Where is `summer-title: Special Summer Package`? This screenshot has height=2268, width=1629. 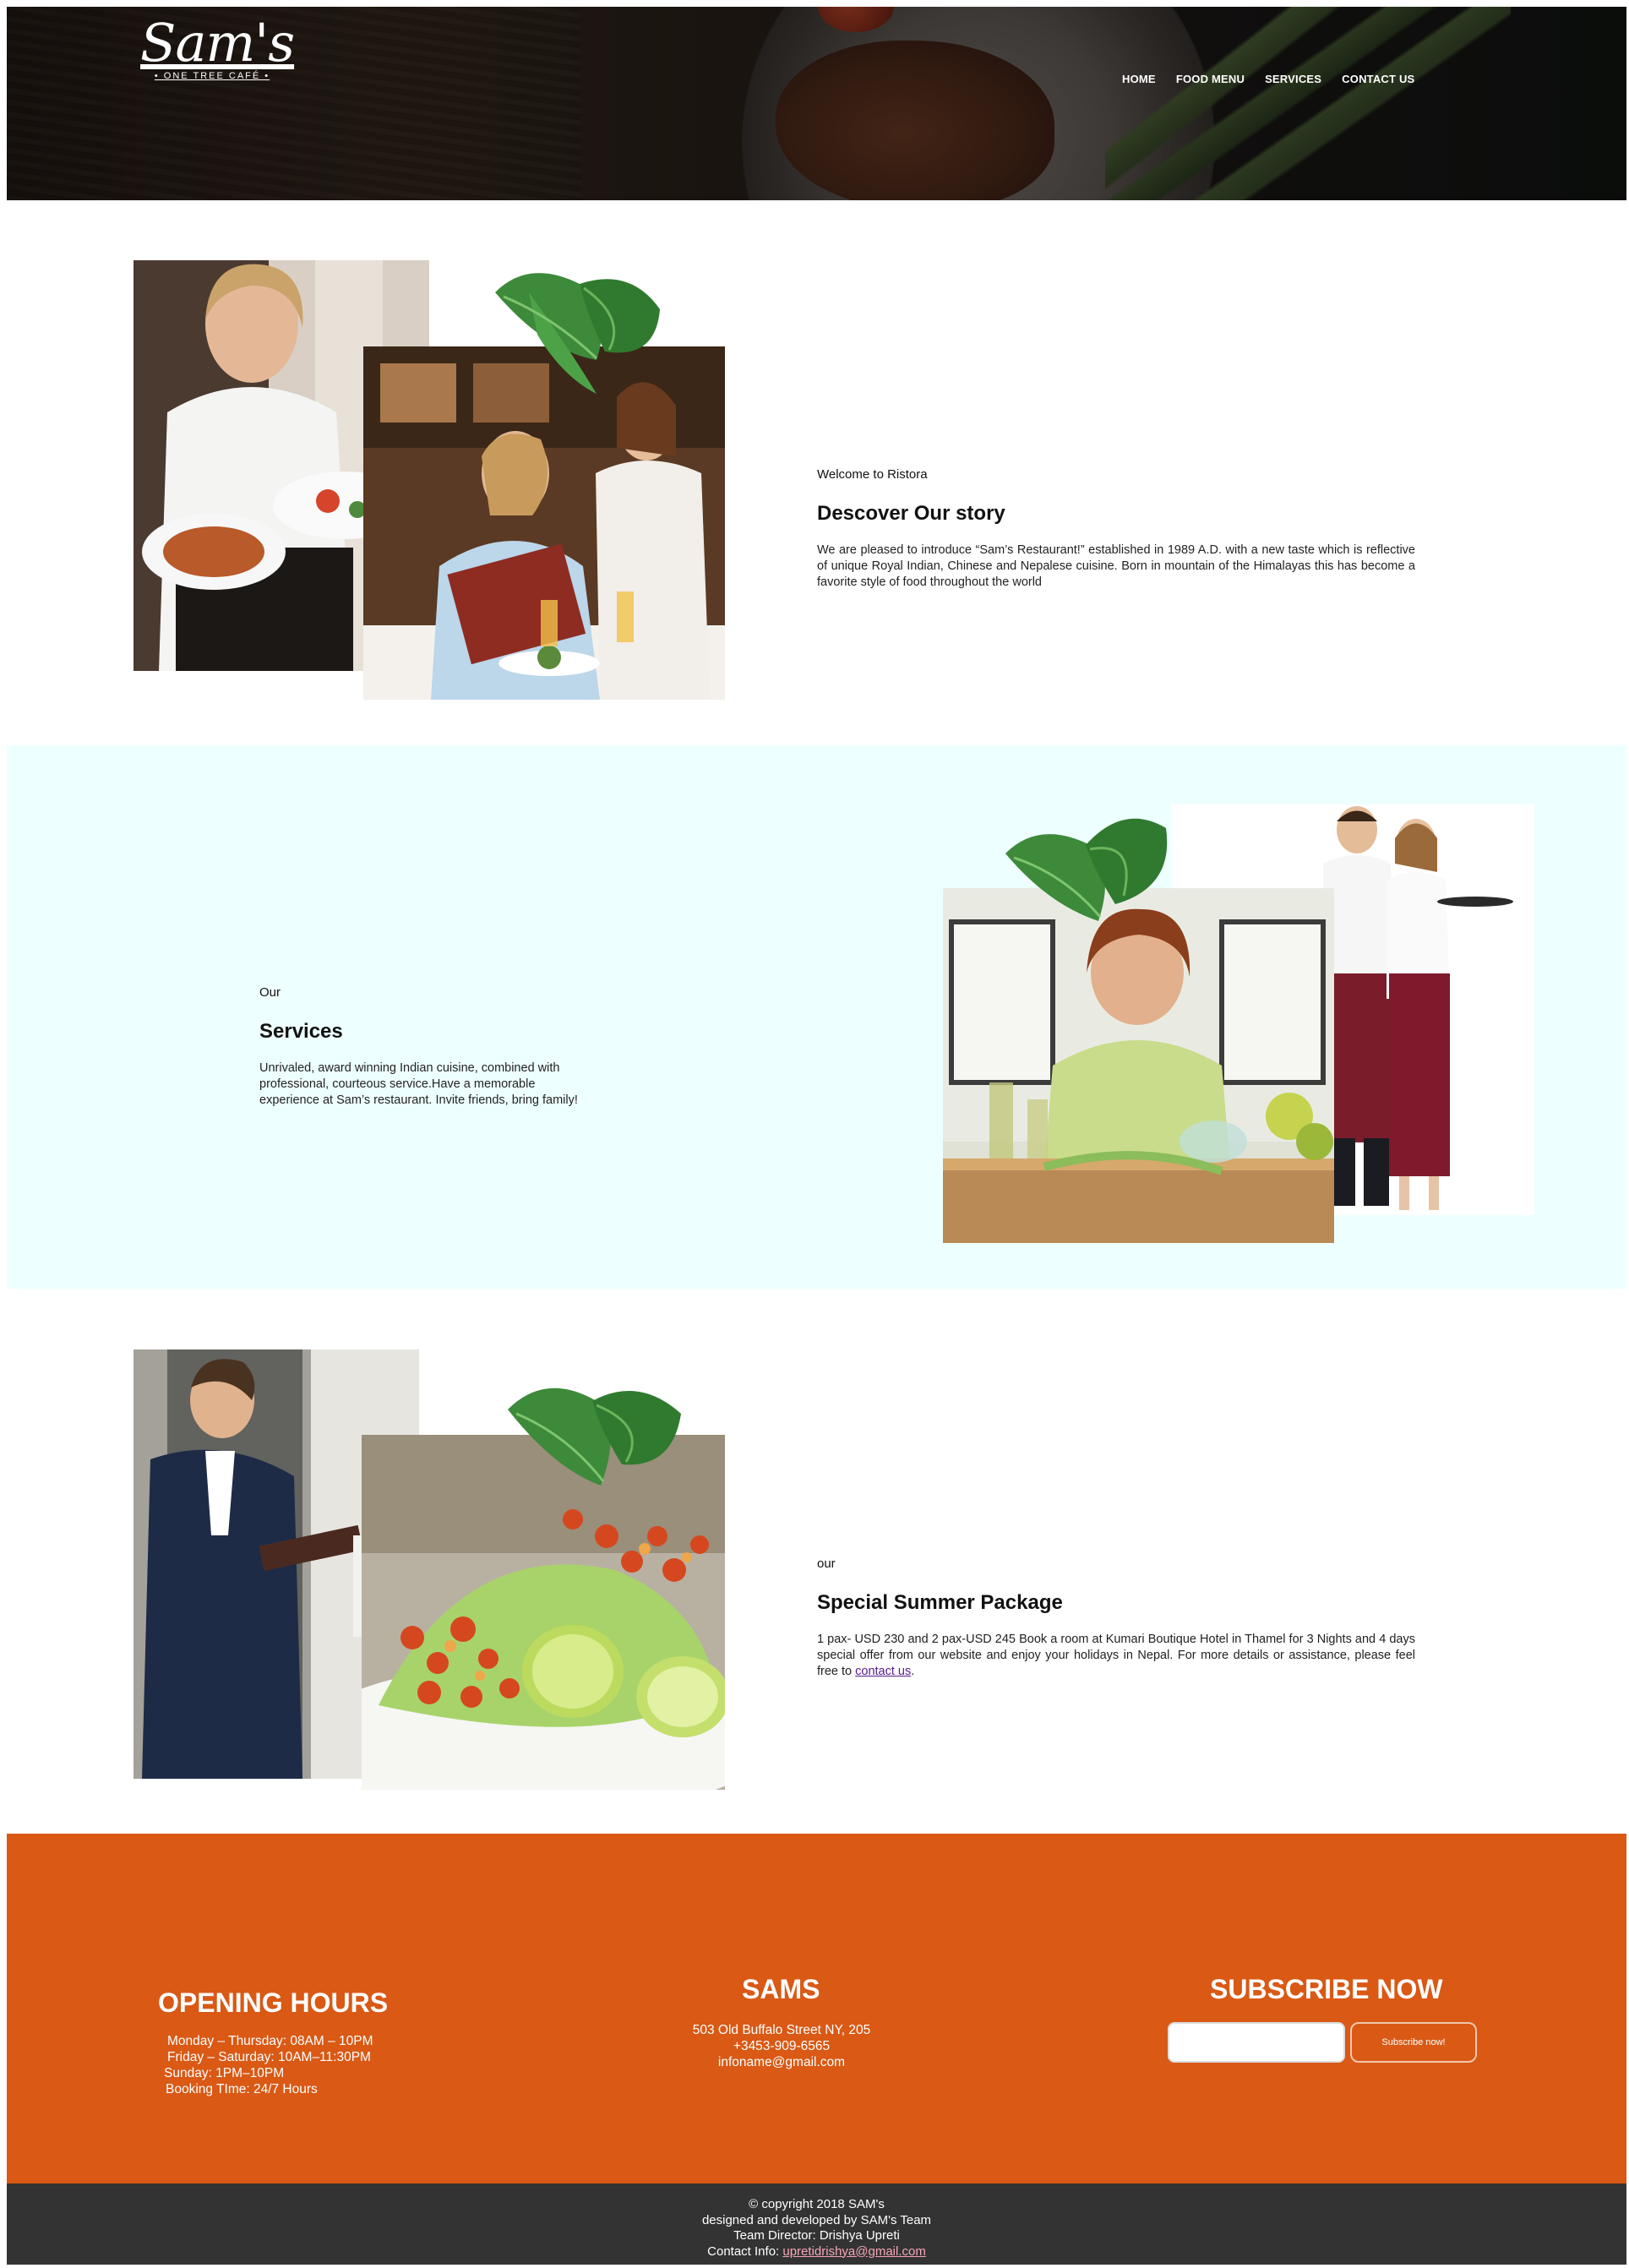 summer-title: Special Summer Package is located at coordinates (940, 1602).